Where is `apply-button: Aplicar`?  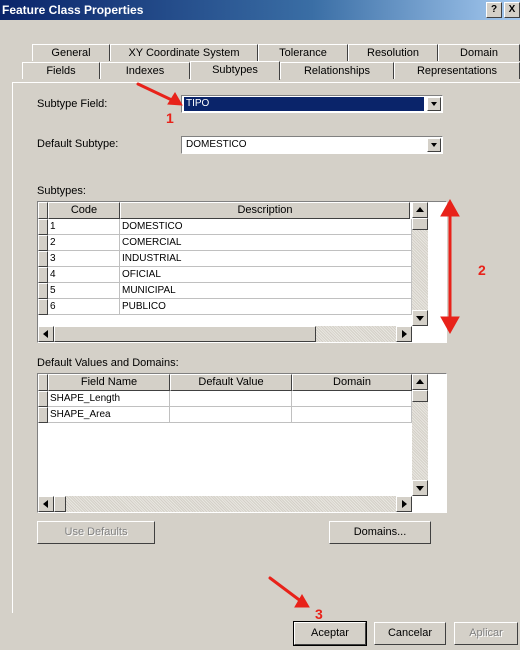 apply-button: Aplicar is located at coordinates (486, 633).